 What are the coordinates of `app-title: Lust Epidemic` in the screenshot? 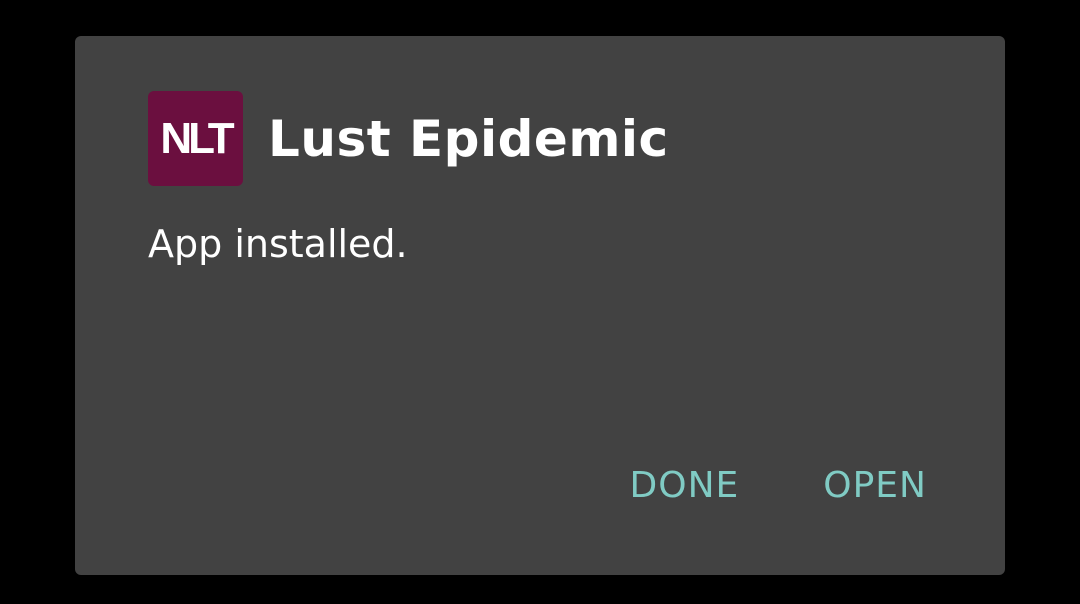 It's located at (468, 138).